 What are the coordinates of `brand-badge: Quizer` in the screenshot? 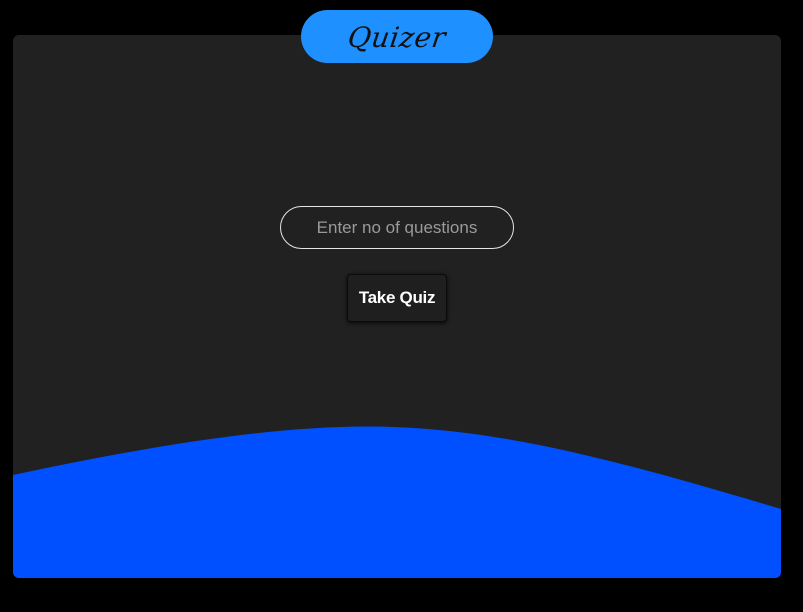 It's located at (397, 36).